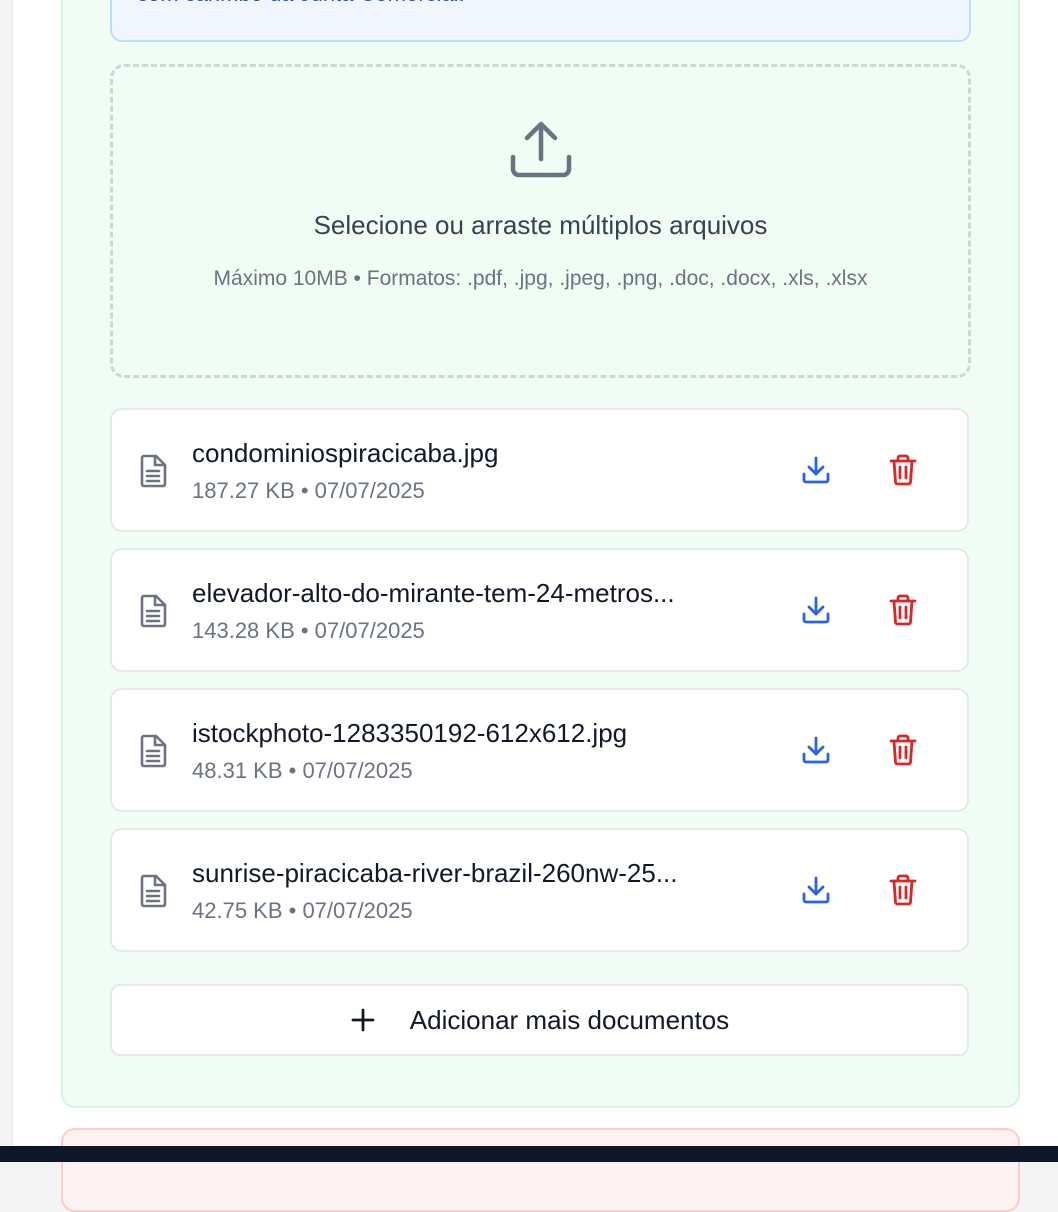 Image resolution: width=1058 pixels, height=1212 pixels. Describe the element at coordinates (301, 4) in the screenshot. I see `info-notice-text: com carimbo da Junta Comercial.` at that location.